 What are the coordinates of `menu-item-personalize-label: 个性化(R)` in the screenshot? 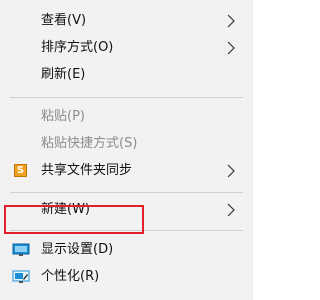 It's located at (70, 276).